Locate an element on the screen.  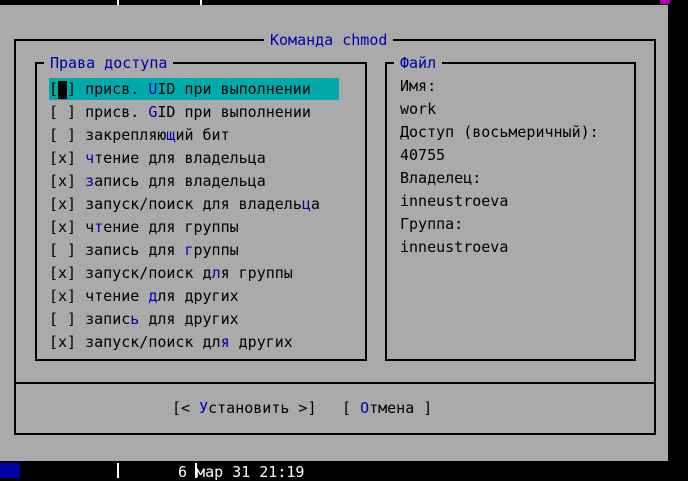
permission-checkbox: [x] чтение для группы is located at coordinates (144, 227).